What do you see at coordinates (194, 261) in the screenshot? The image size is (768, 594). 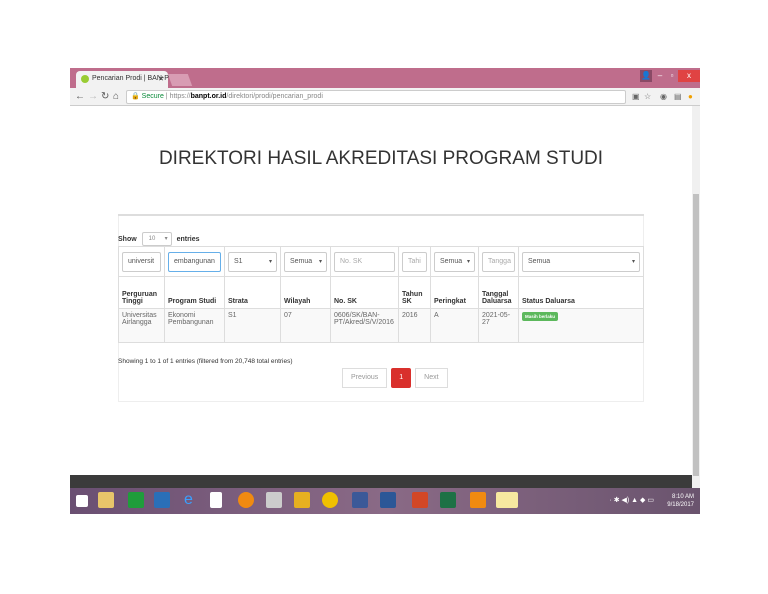 I see `filter-prodi-input: embangunan` at bounding box center [194, 261].